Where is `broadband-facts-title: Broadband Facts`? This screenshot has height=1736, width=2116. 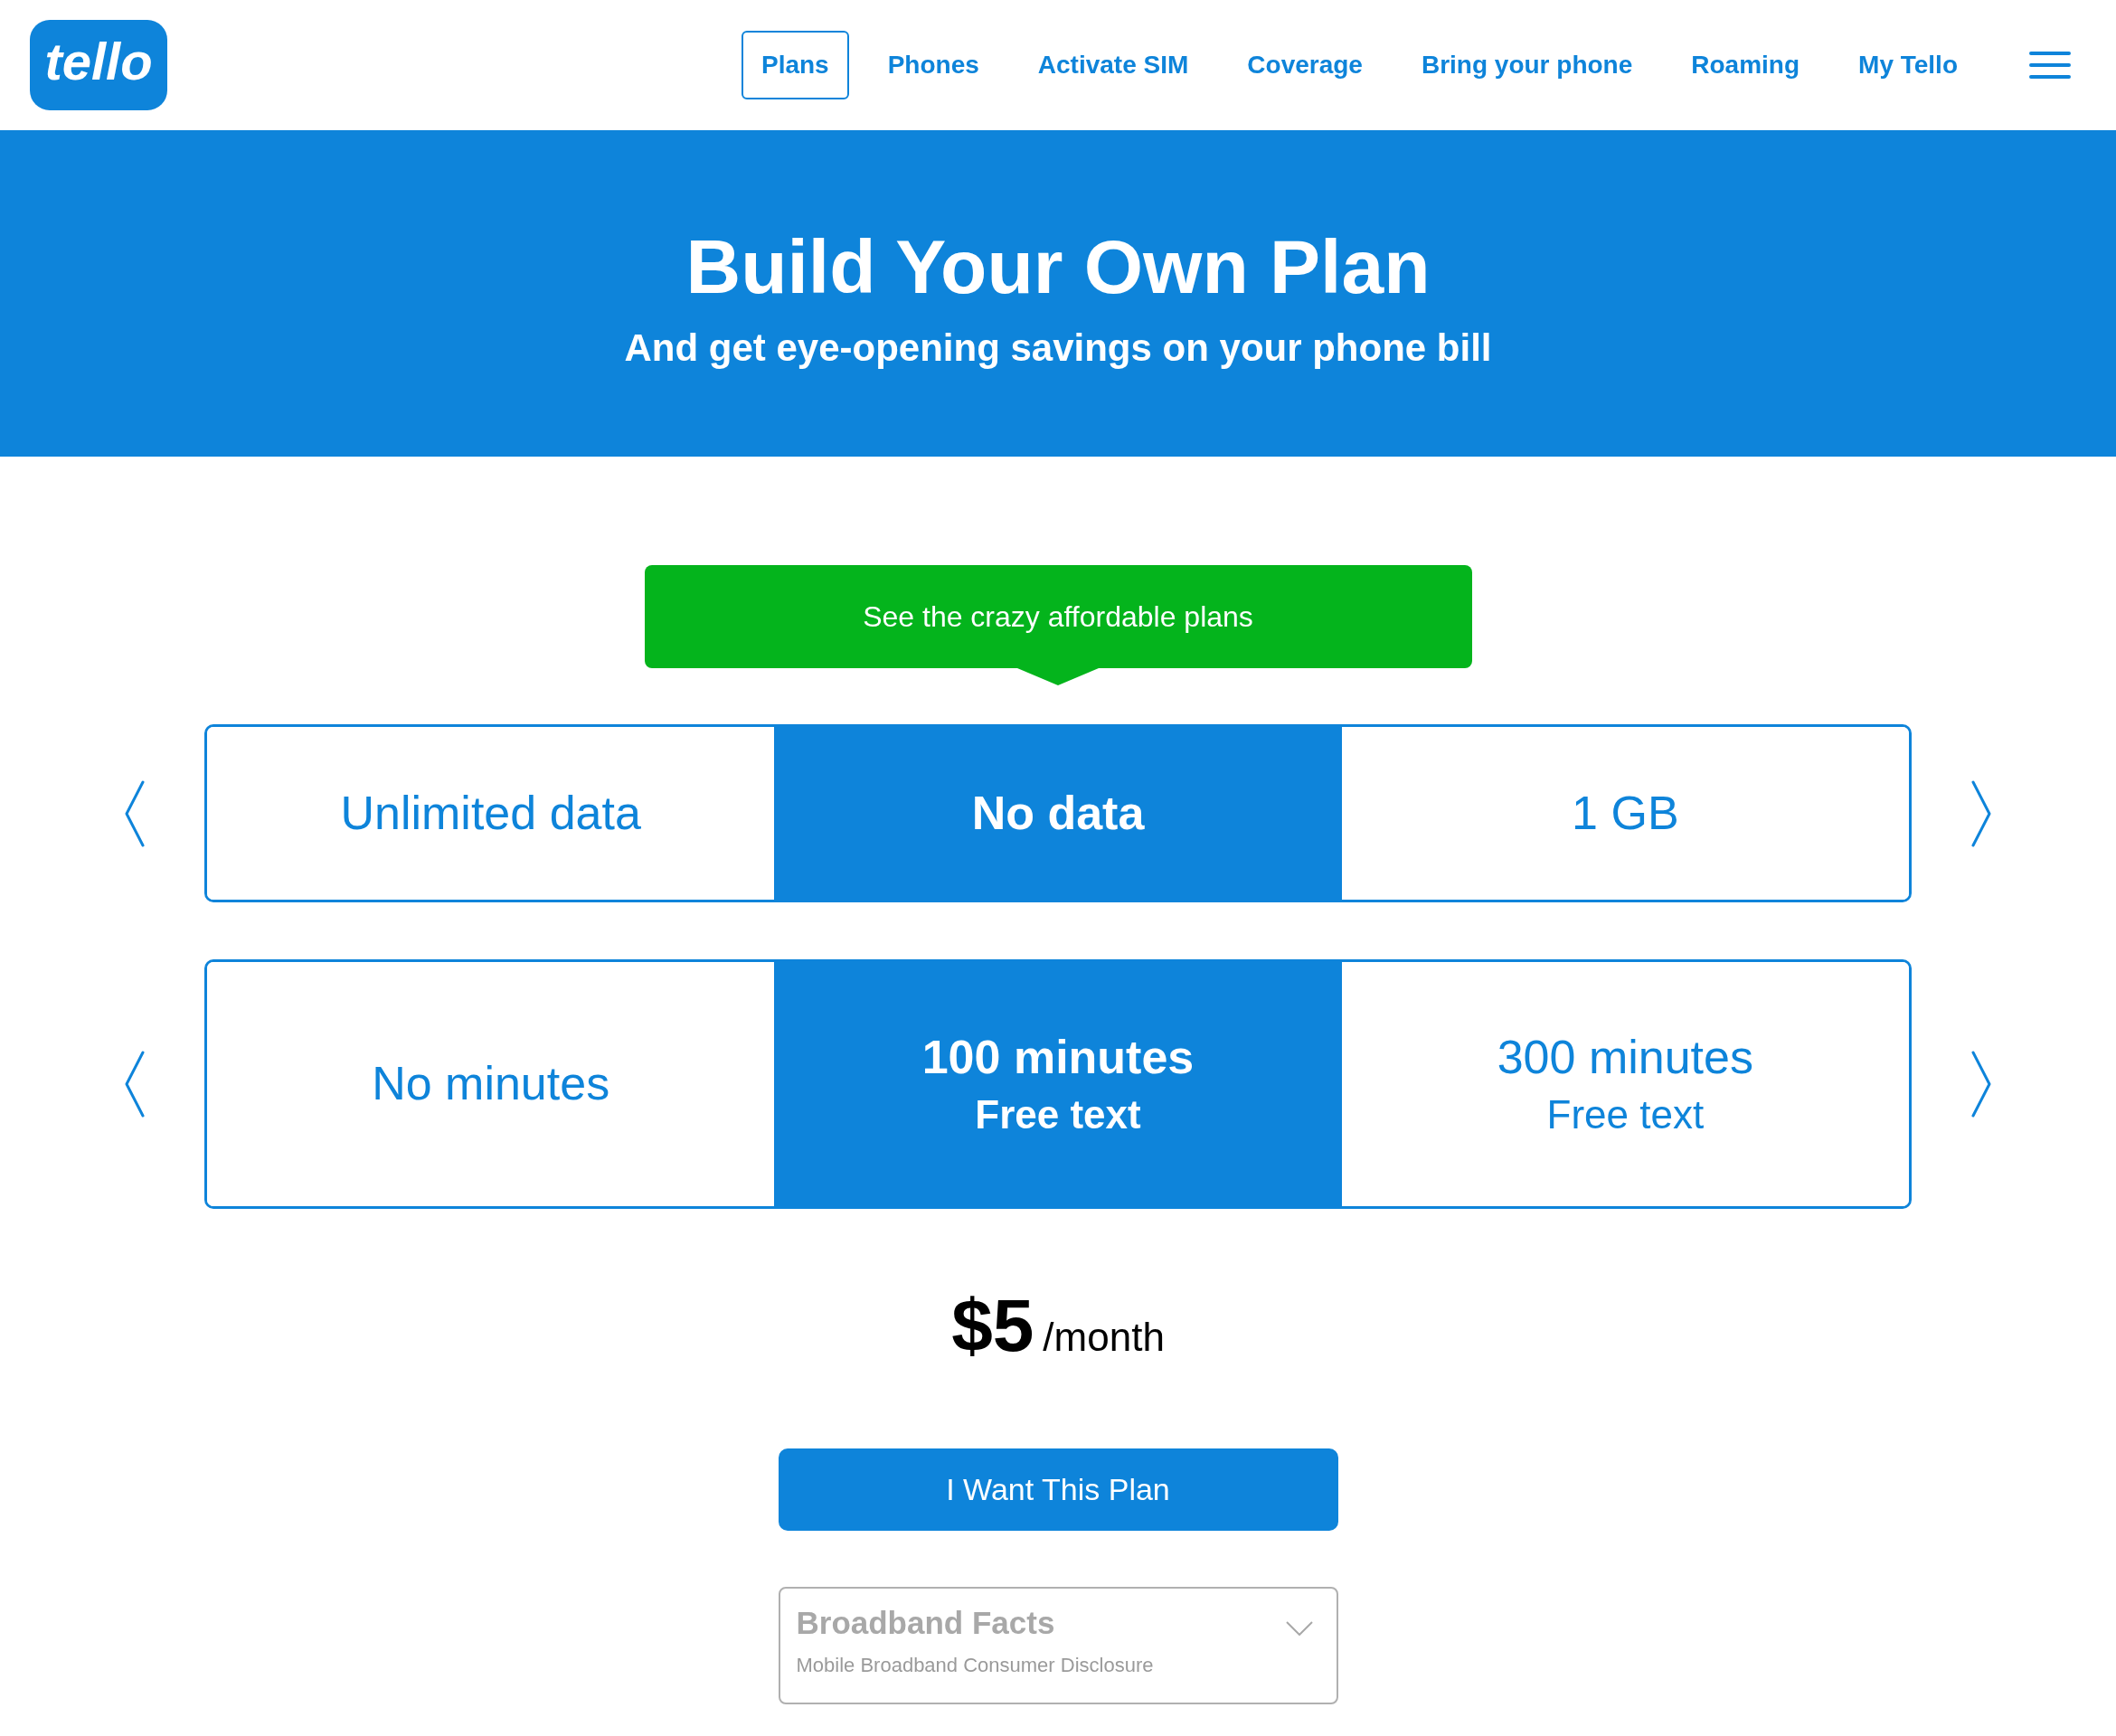
broadband-facts-title: Broadband Facts is located at coordinates (926, 1624).